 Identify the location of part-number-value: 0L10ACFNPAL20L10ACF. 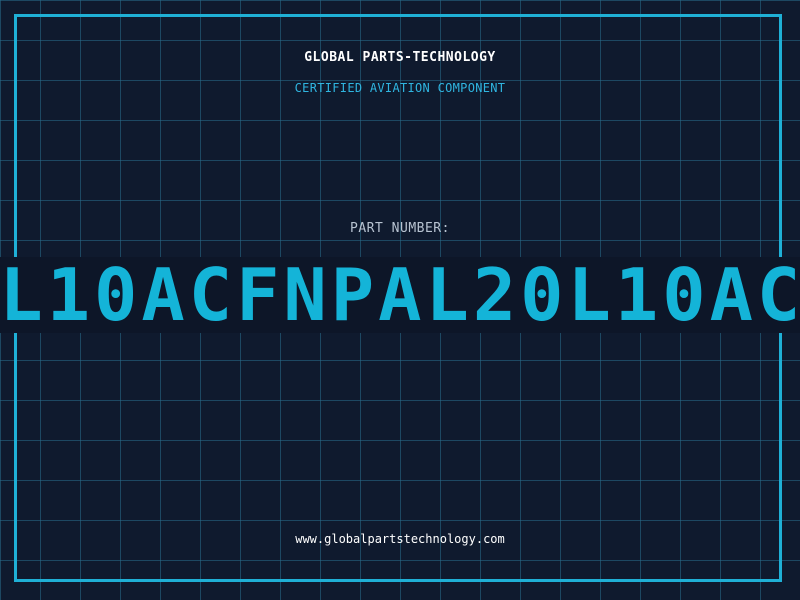
(400, 295).